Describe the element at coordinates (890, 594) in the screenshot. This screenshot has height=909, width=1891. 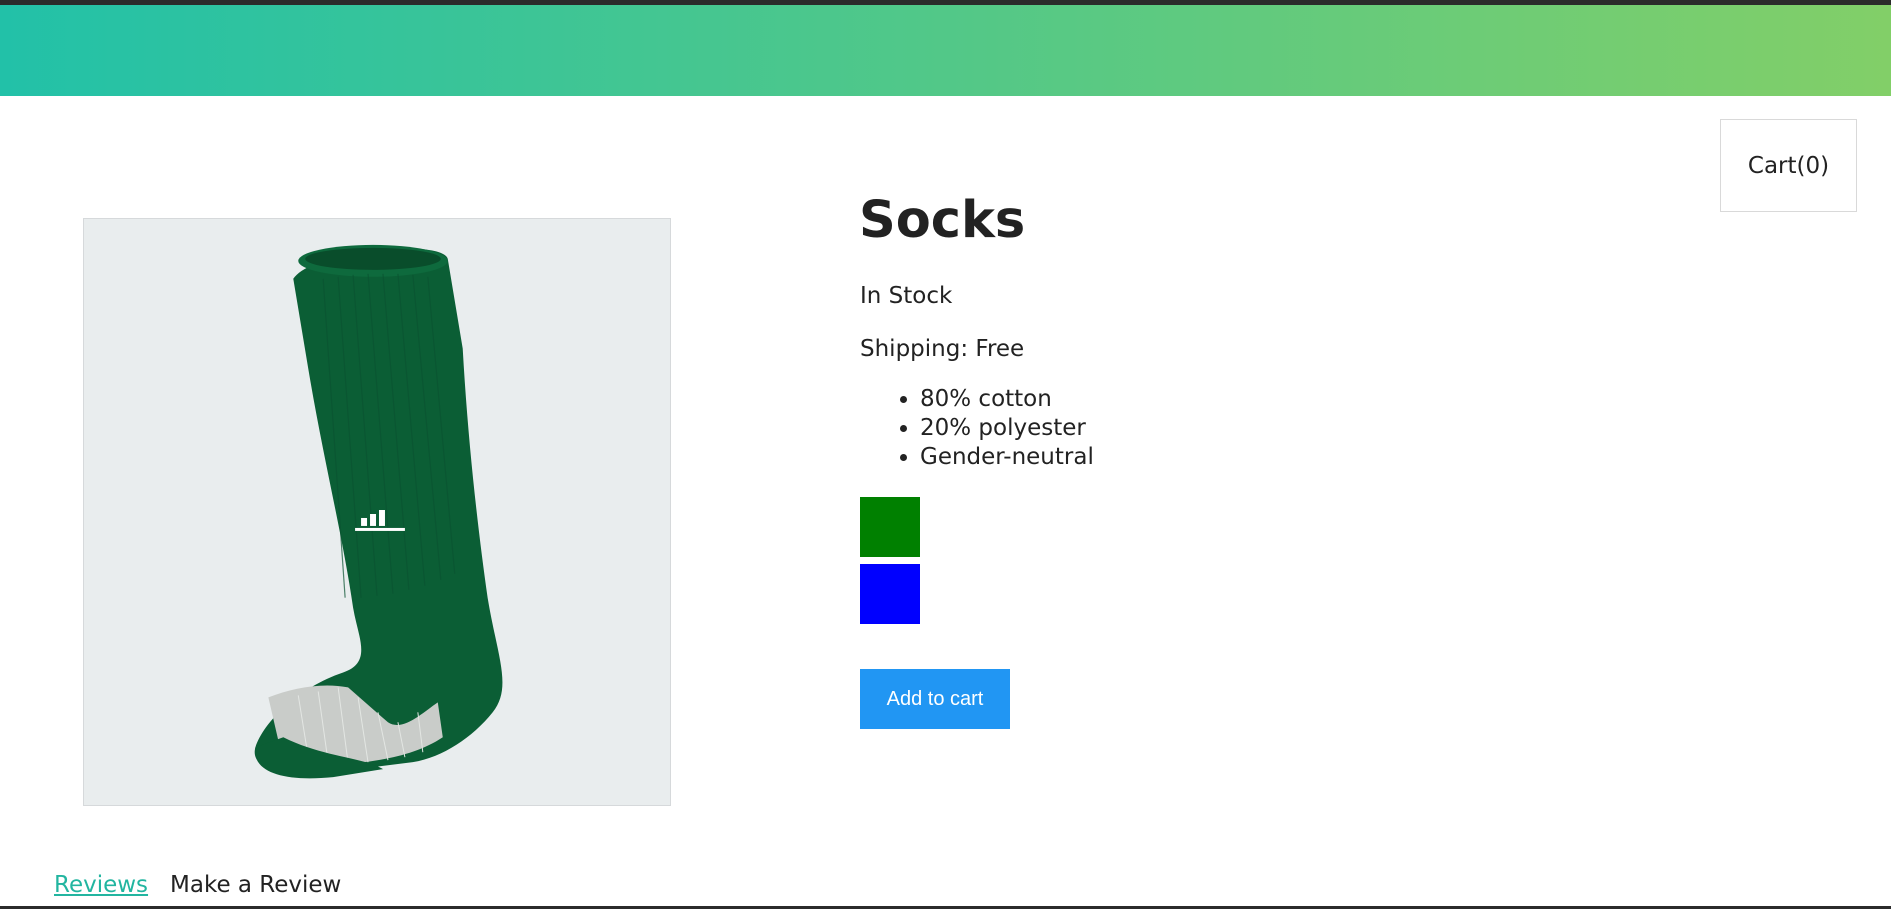
I see `color-swatch-blue` at that location.